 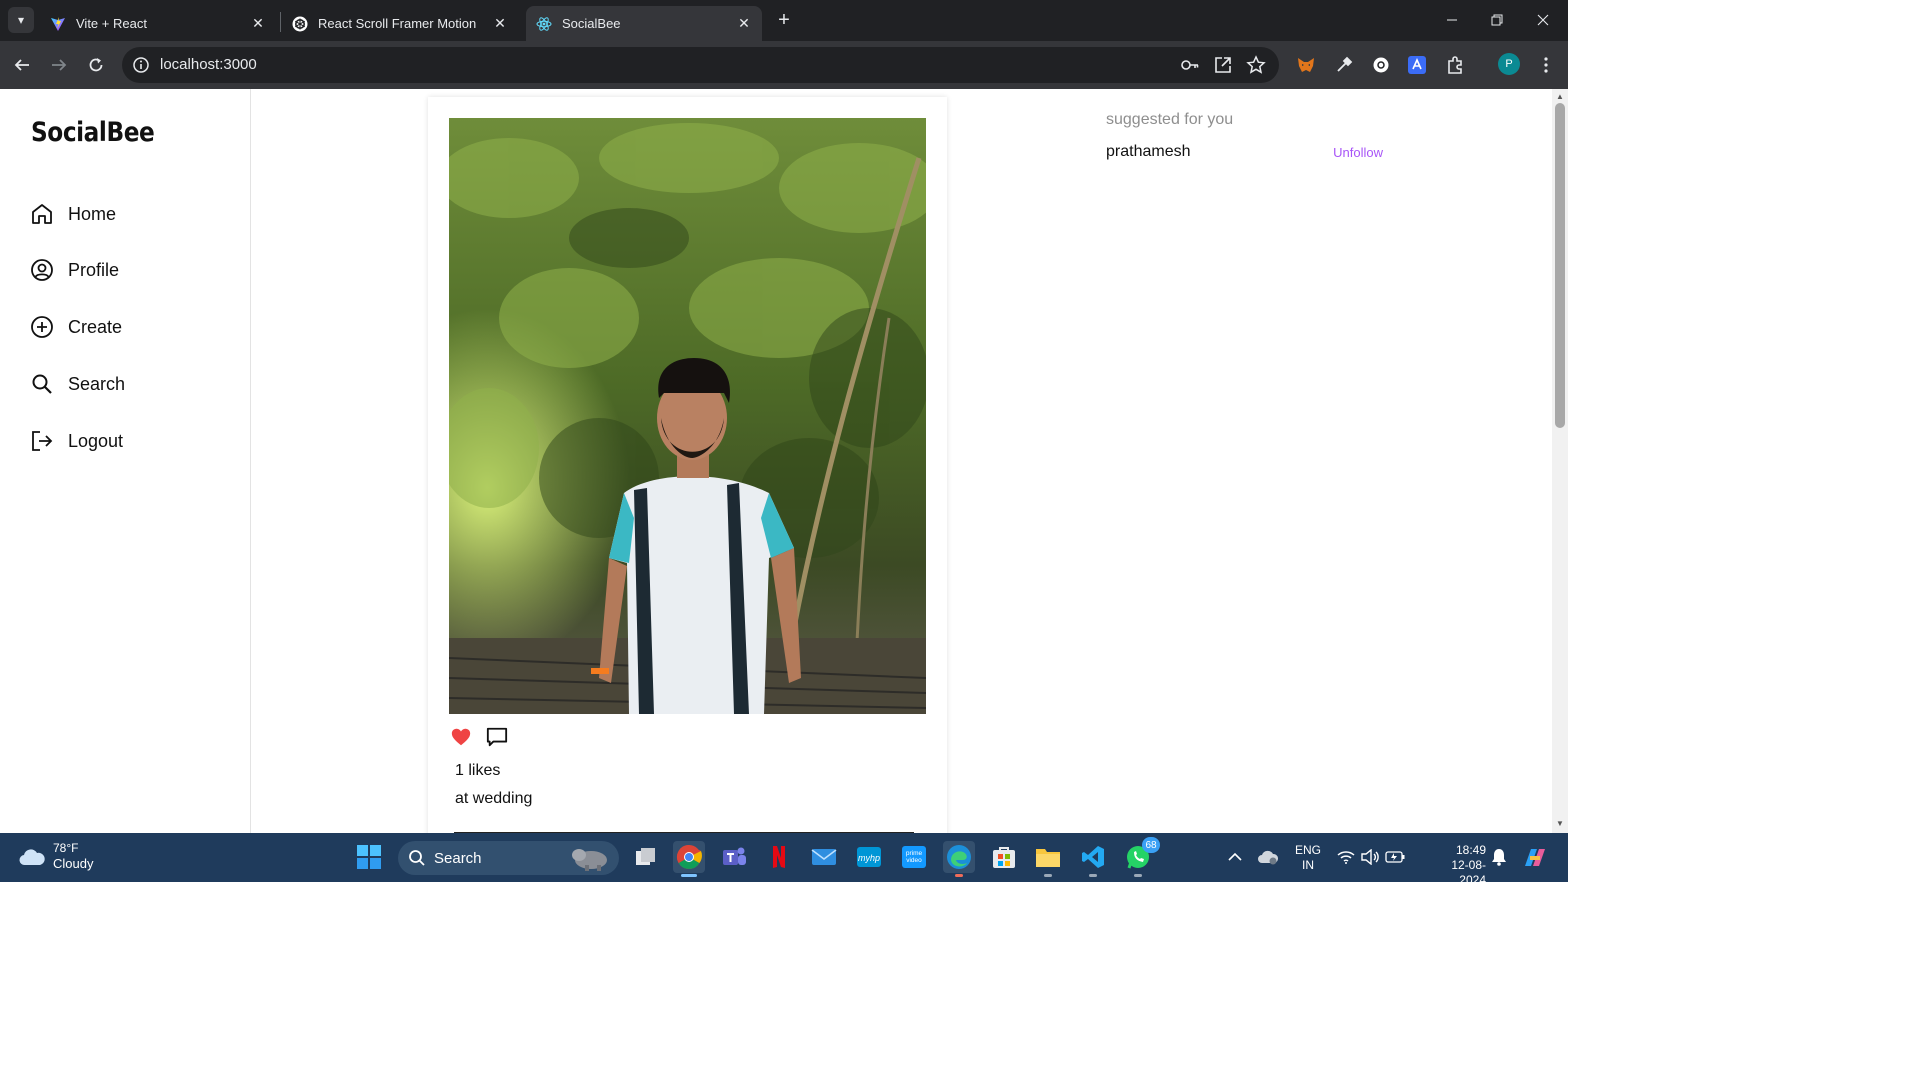 I want to click on taskbar-edge, so click(x=959, y=859).